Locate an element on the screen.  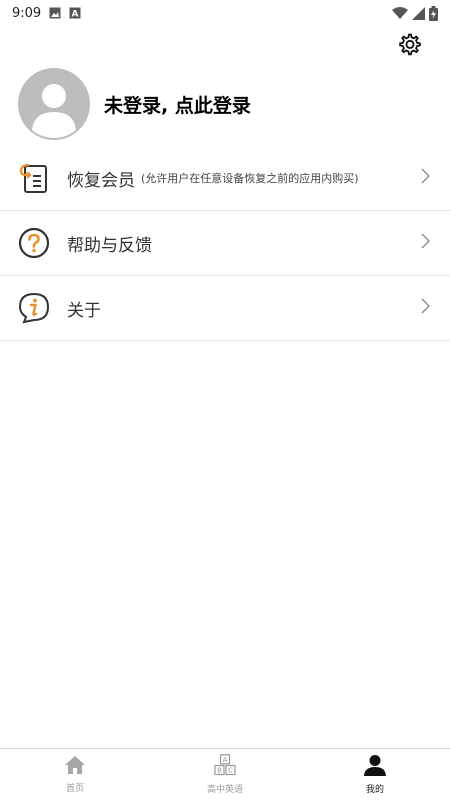
menu-item-help-feedback: 帮助与反馈 is located at coordinates (225, 243).